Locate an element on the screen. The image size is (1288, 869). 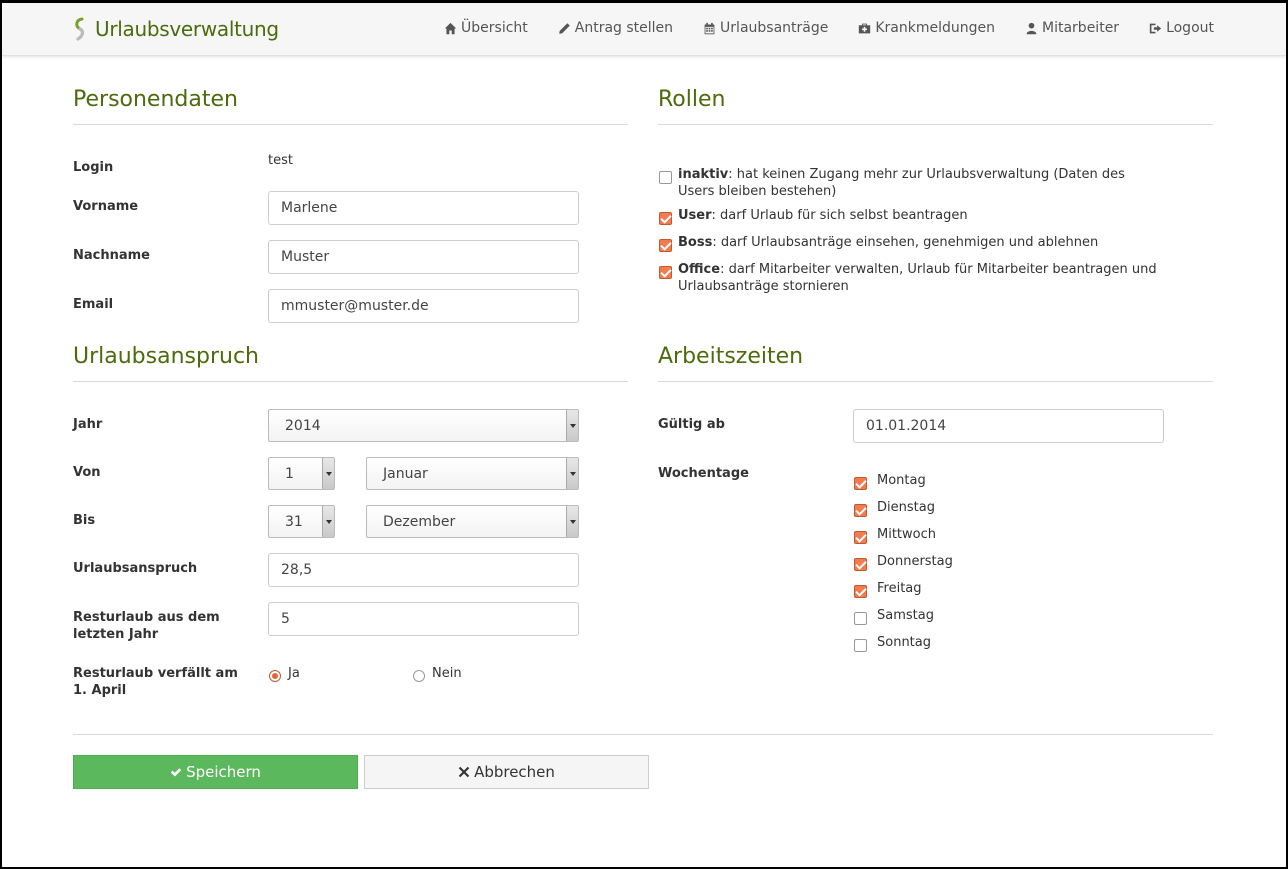
brand: Urlaubsverwaltung is located at coordinates (176, 29).